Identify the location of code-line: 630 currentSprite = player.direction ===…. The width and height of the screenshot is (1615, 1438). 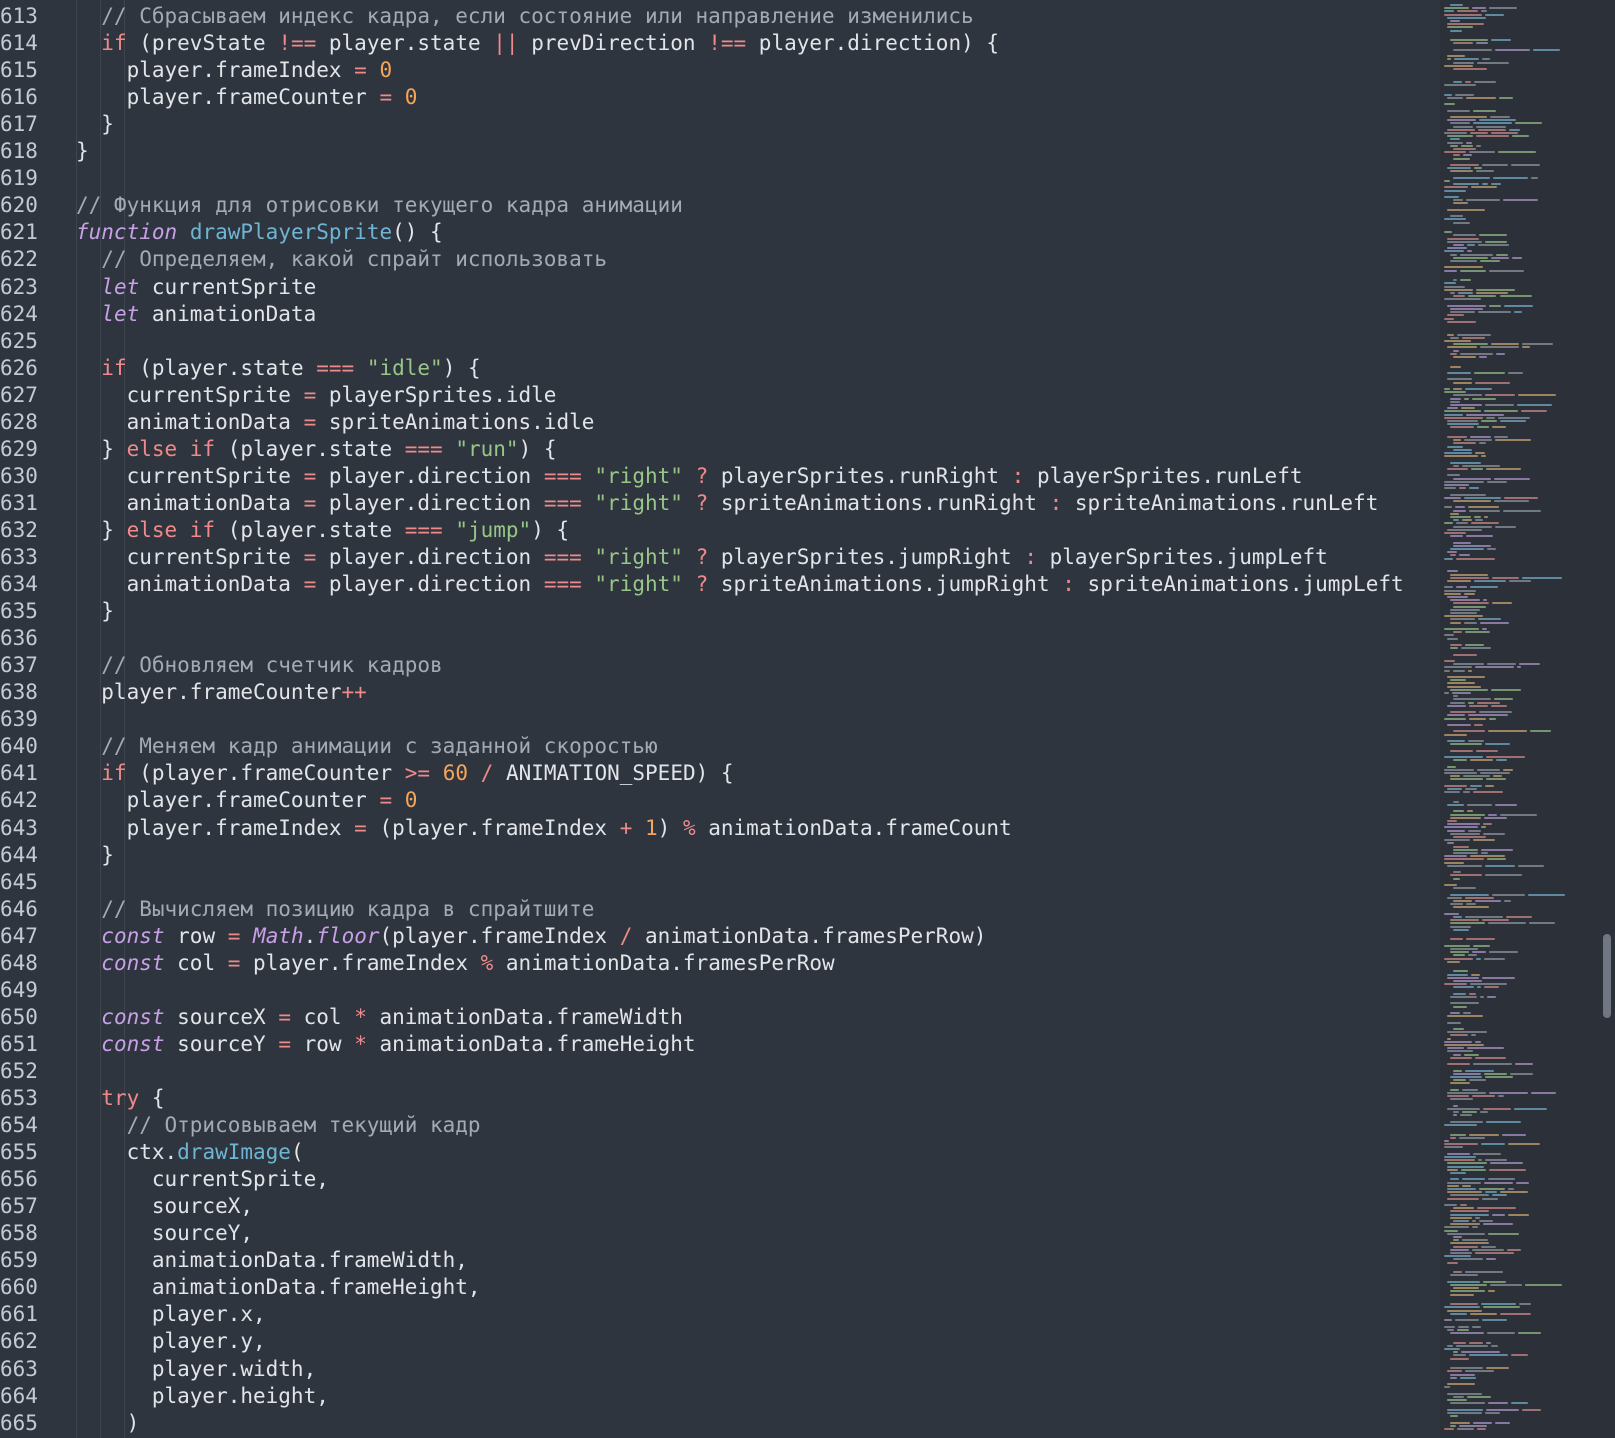
(720, 476).